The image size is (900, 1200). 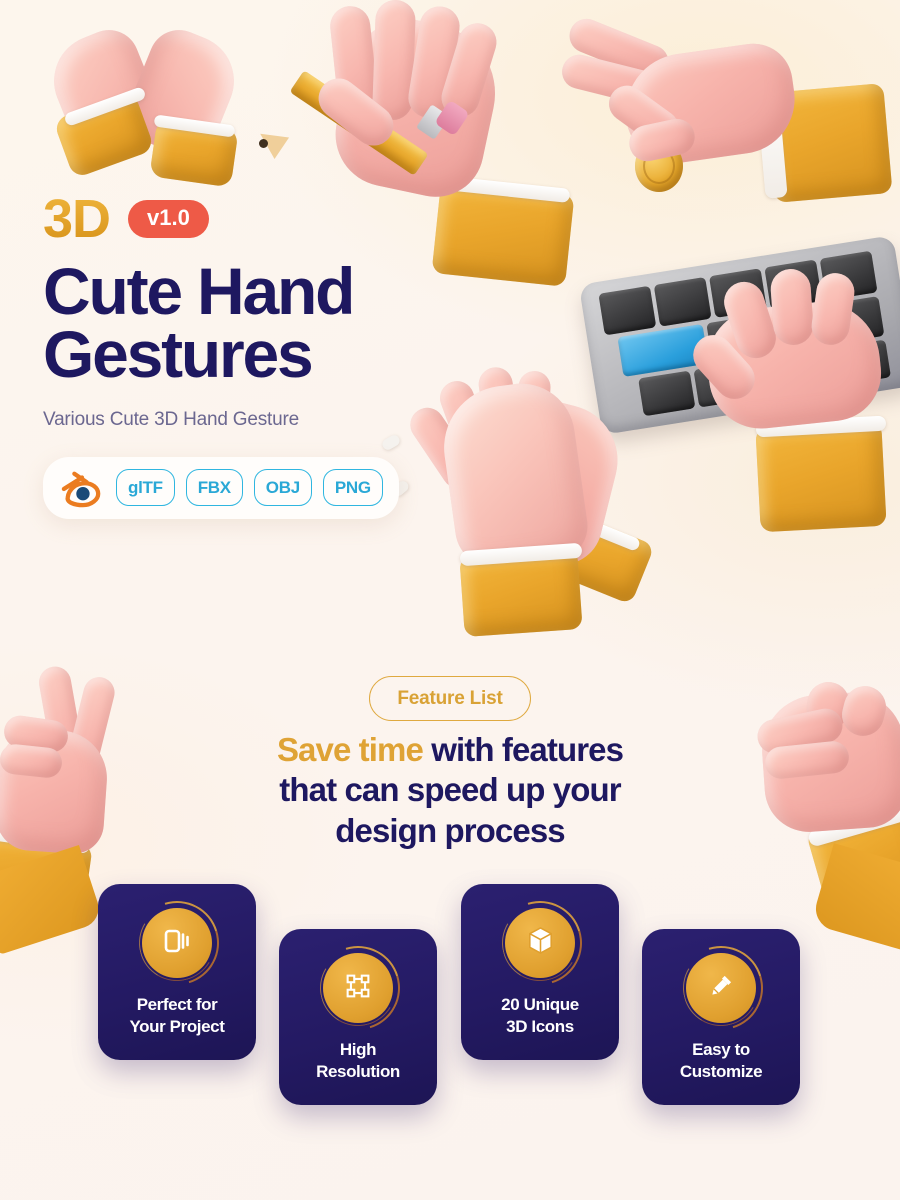 What do you see at coordinates (721, 1071) in the screenshot?
I see `card-title-line-2: Customize` at bounding box center [721, 1071].